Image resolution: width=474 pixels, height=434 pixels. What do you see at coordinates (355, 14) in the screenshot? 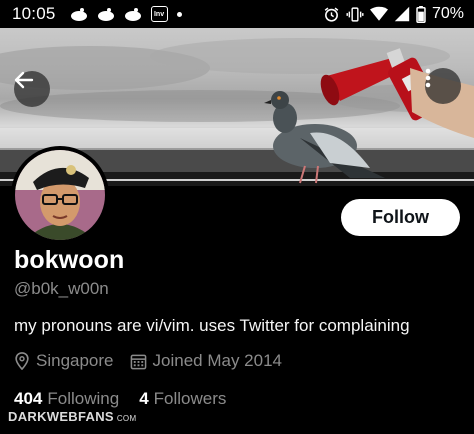
I see `vibrate-icon` at bounding box center [355, 14].